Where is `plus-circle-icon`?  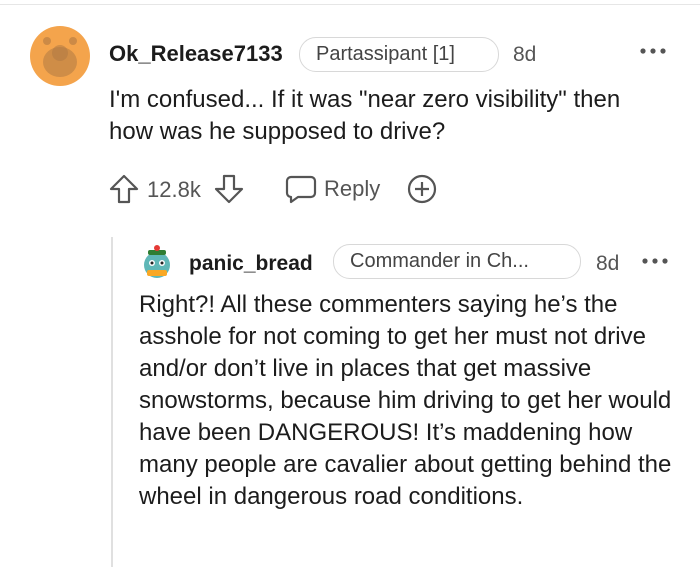
plus-circle-icon is located at coordinates (422, 189).